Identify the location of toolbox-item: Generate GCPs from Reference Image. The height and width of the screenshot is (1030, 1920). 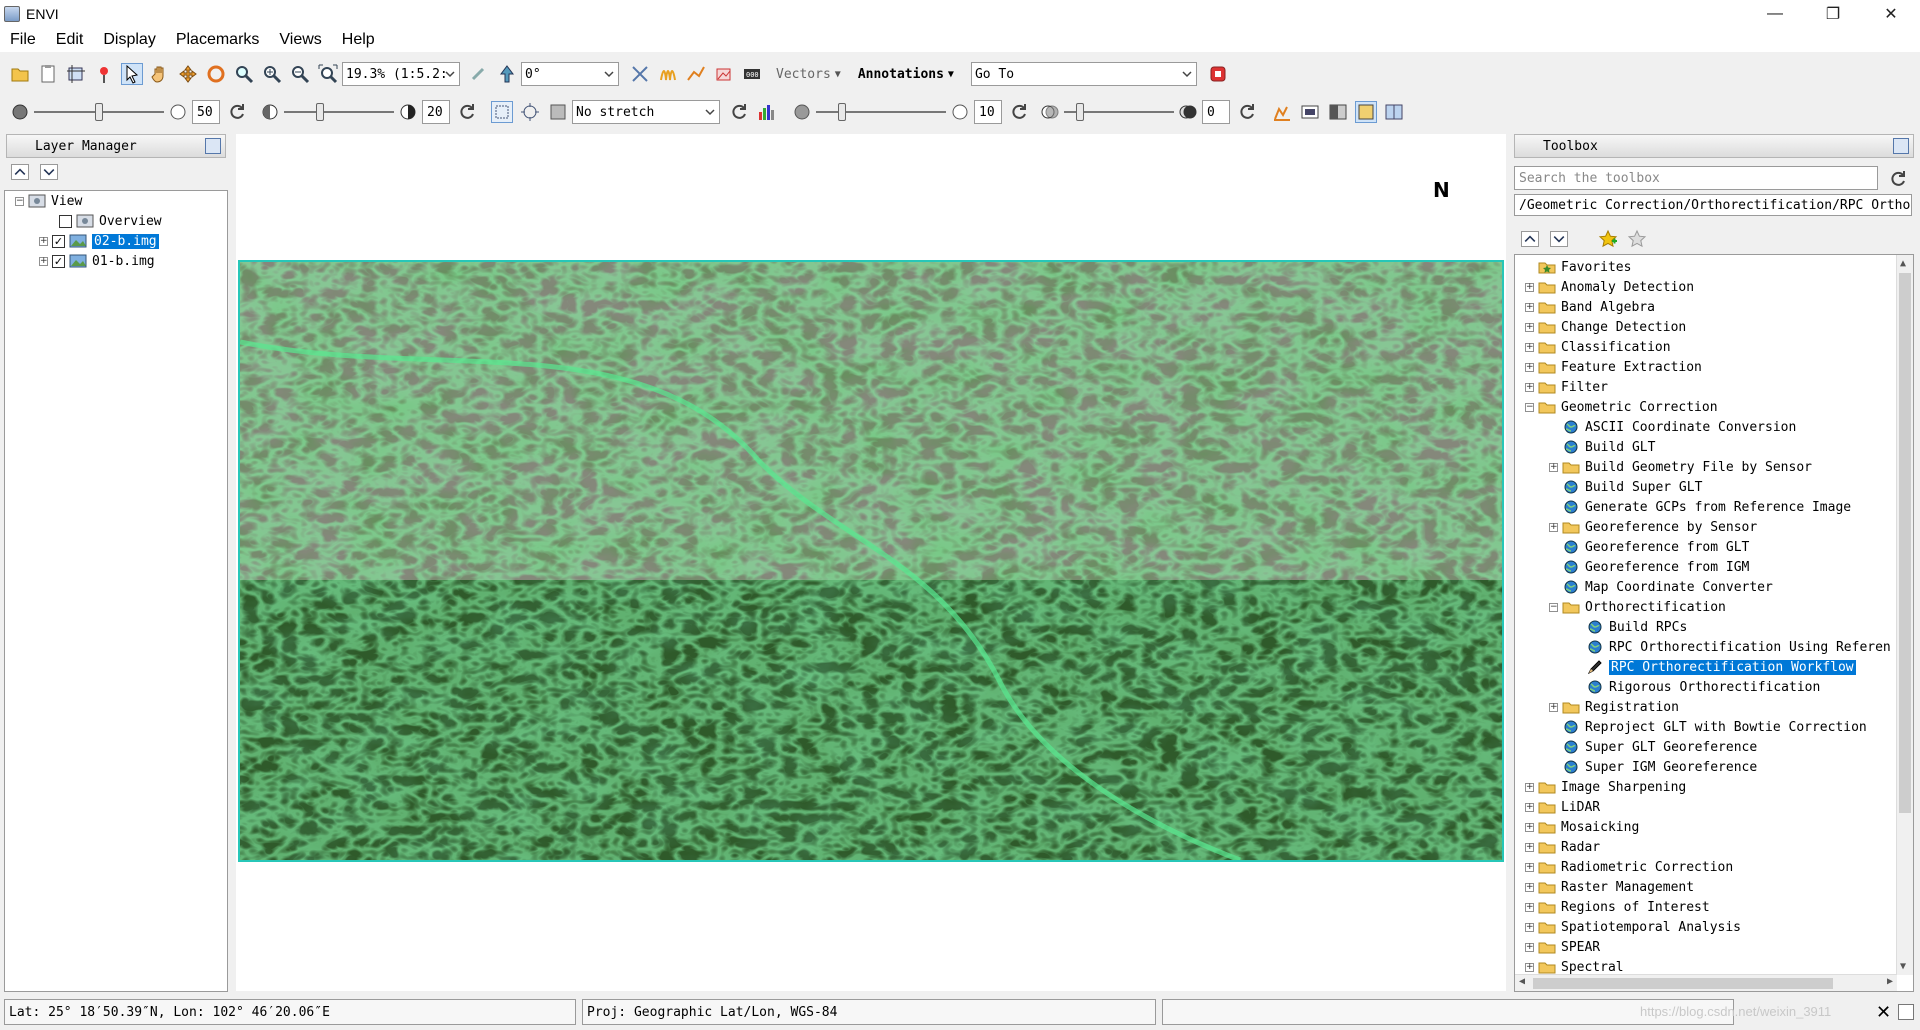
(1700, 507).